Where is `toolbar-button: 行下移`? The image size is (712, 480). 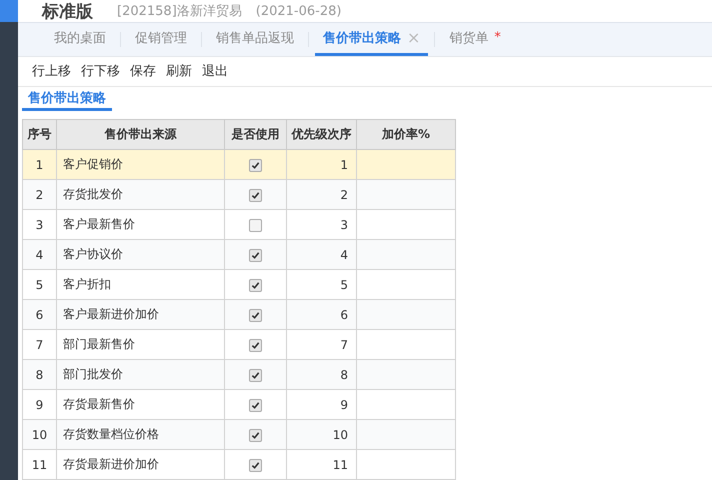
toolbar-button: 行下移 is located at coordinates (100, 71).